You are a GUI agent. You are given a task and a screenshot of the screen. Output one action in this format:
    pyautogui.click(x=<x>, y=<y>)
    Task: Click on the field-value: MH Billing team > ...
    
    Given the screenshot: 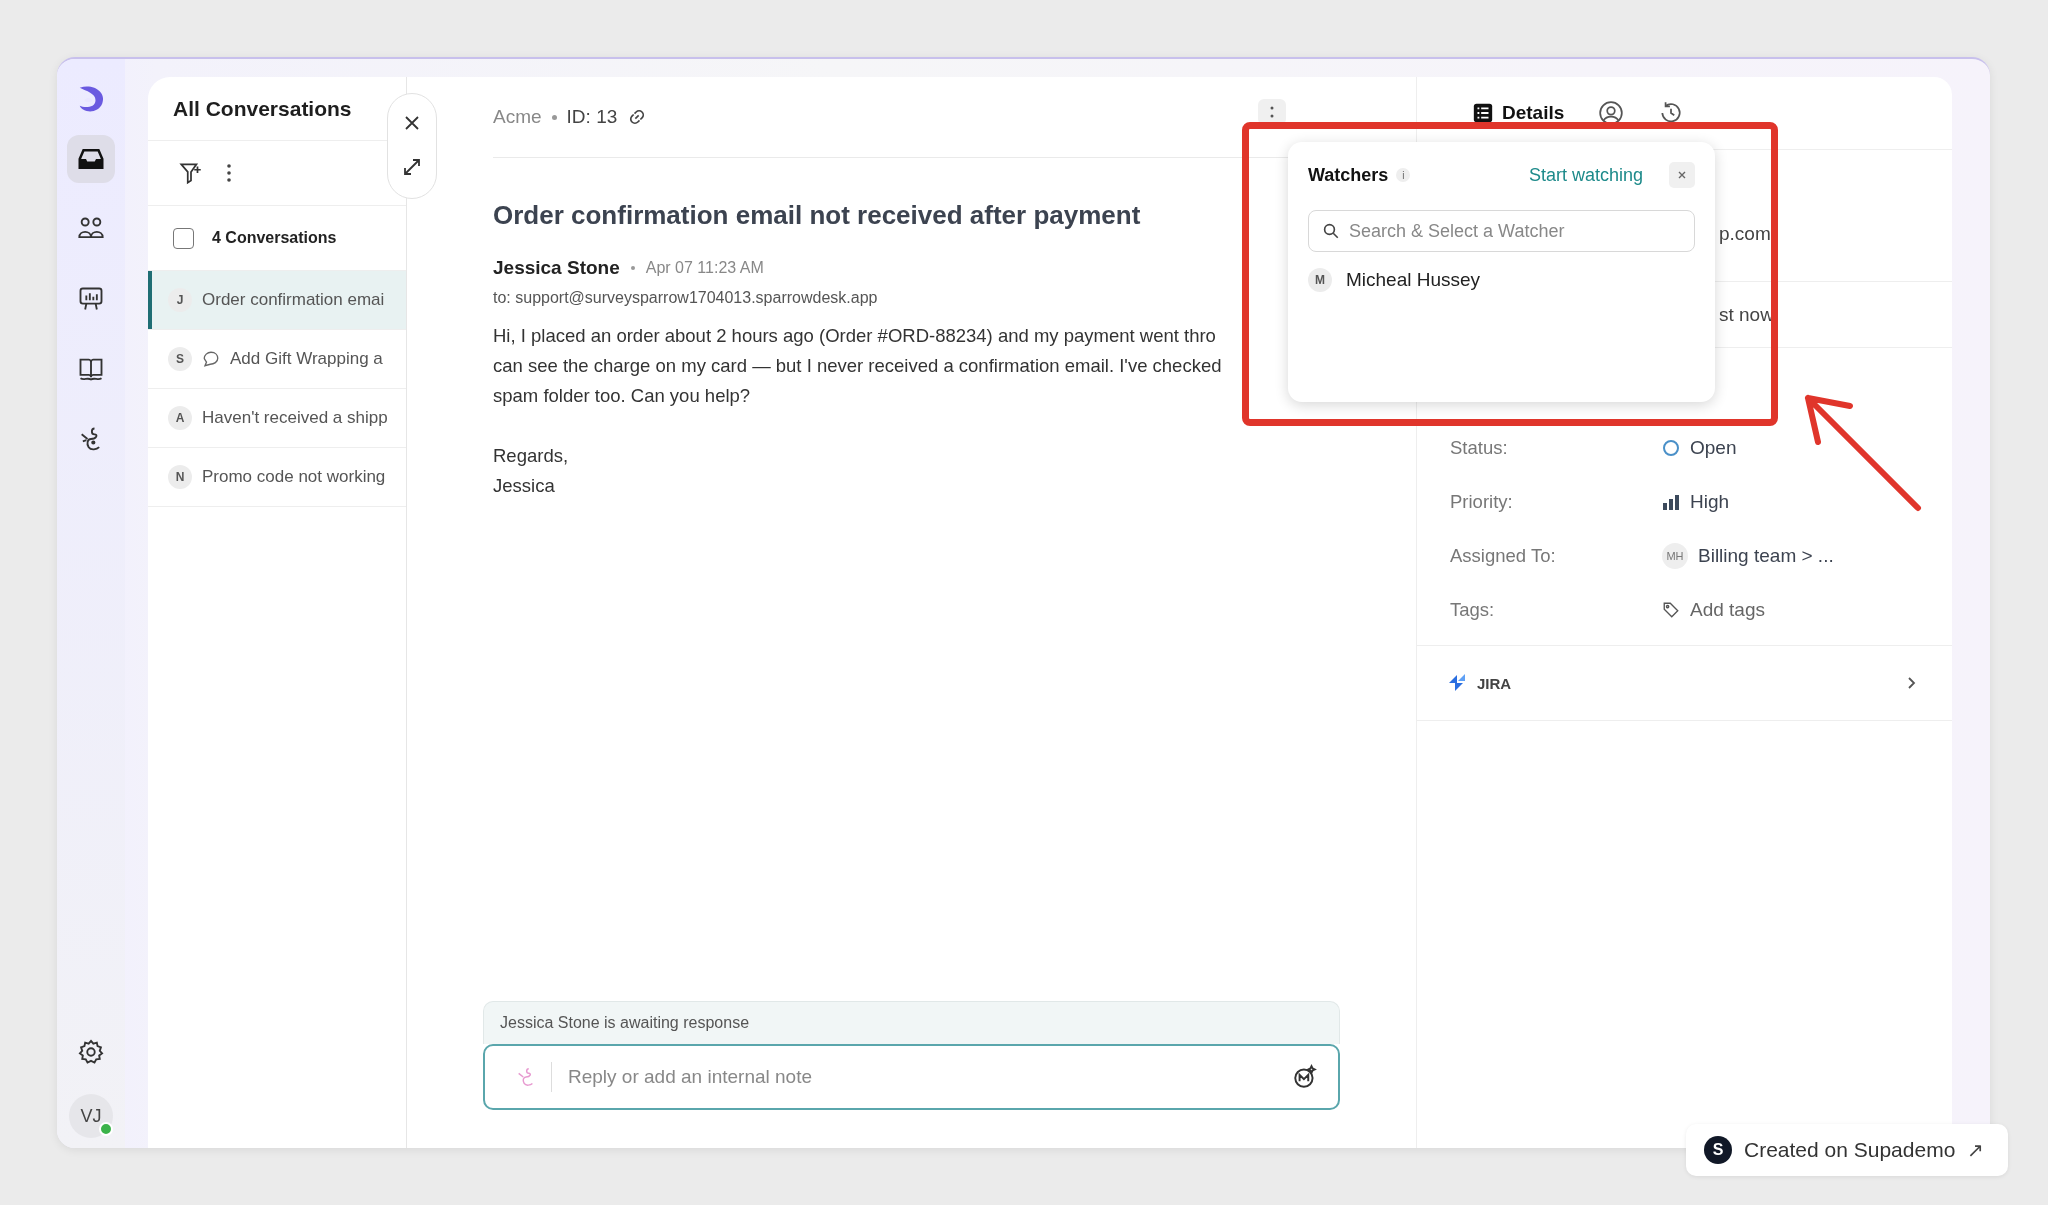 What is the action you would take?
    pyautogui.click(x=1748, y=555)
    